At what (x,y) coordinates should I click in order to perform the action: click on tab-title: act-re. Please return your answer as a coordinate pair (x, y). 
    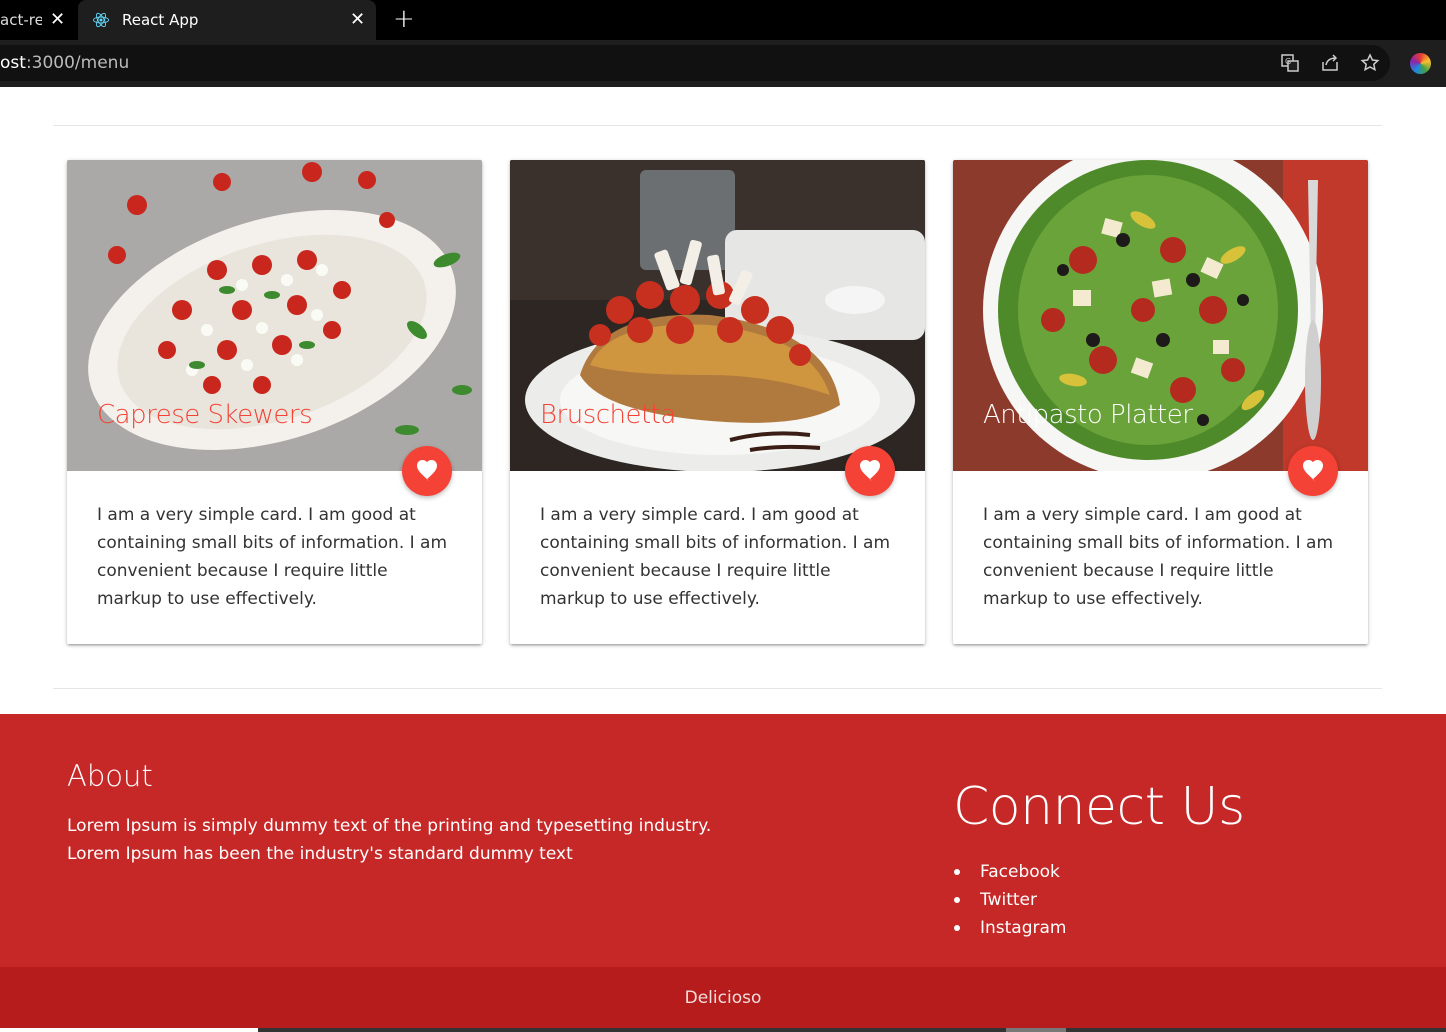
    Looking at the image, I should click on (21, 20).